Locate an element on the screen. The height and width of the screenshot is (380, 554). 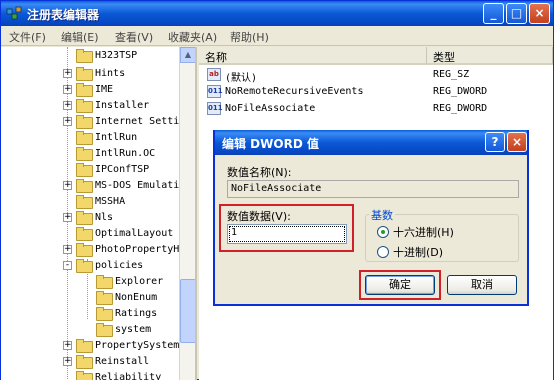
dialog-close-button: × is located at coordinates (517, 142).